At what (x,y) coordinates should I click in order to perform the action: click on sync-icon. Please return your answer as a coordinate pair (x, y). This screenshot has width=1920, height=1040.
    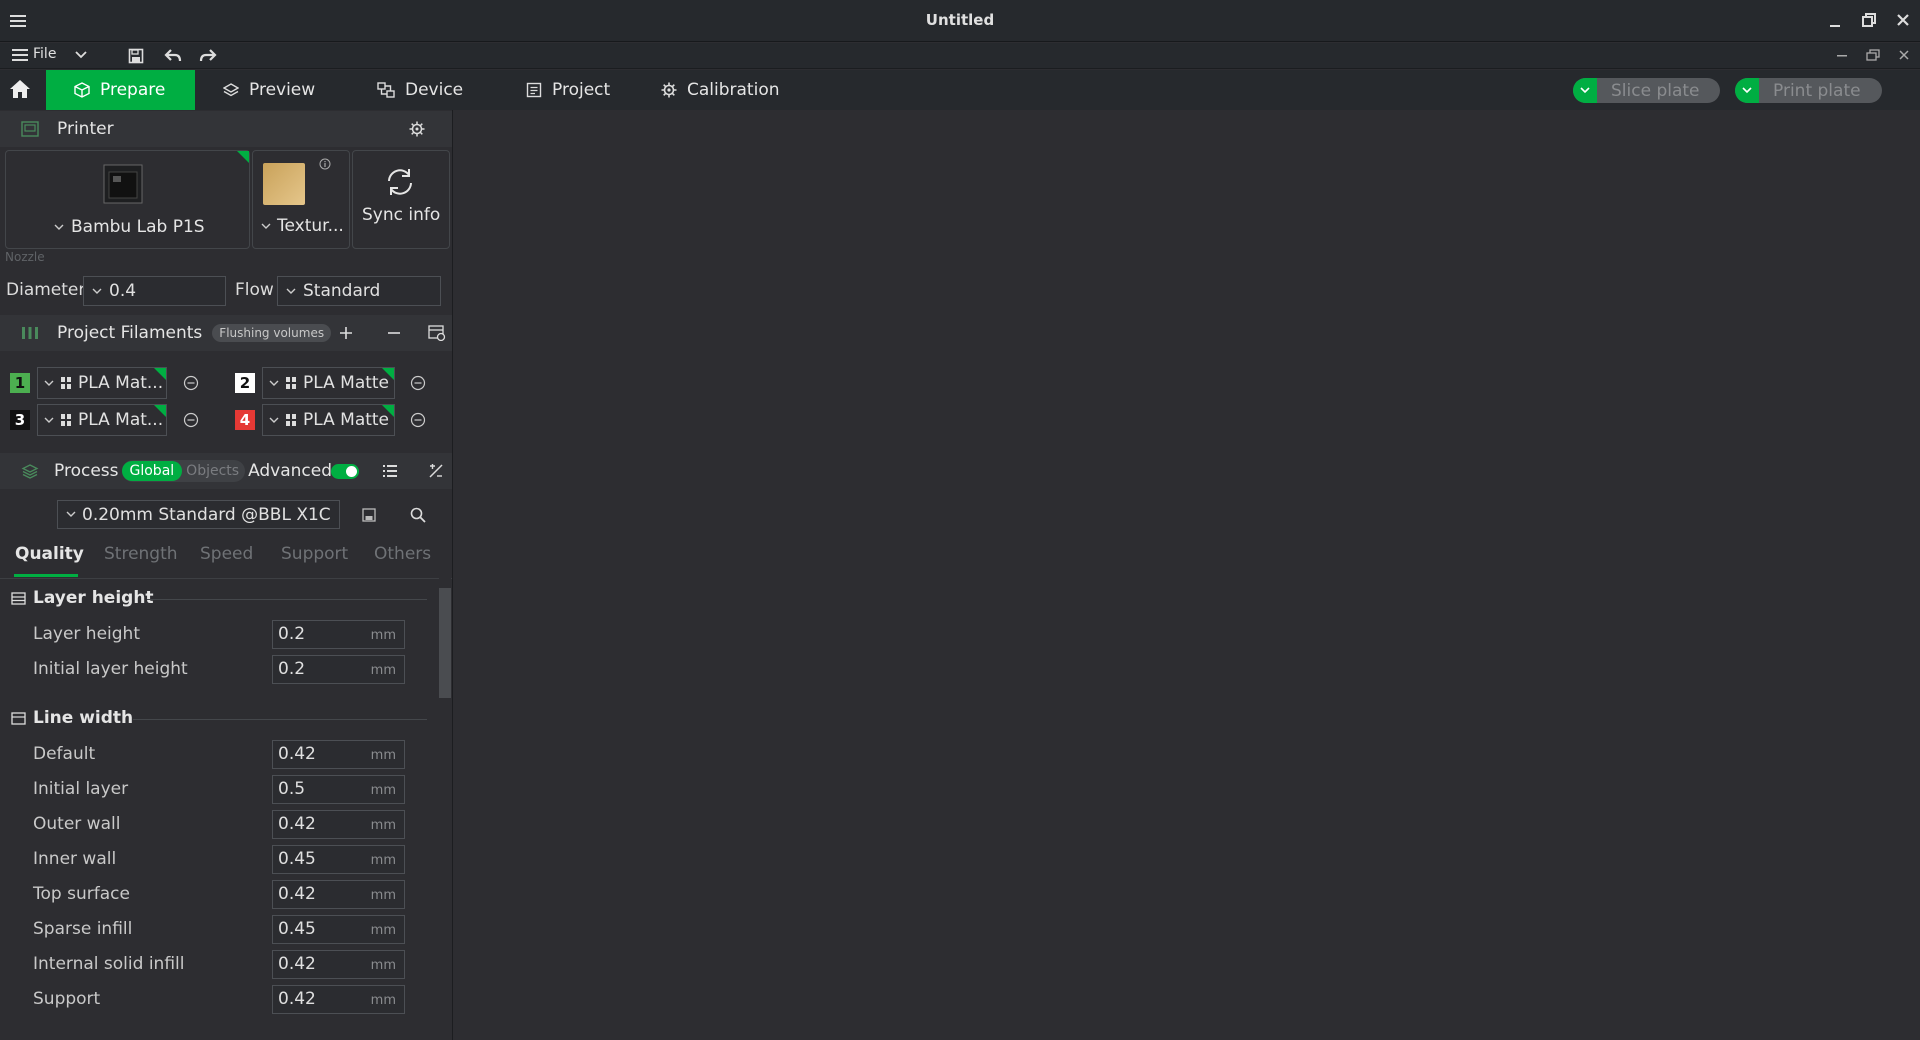
    Looking at the image, I should click on (400, 182).